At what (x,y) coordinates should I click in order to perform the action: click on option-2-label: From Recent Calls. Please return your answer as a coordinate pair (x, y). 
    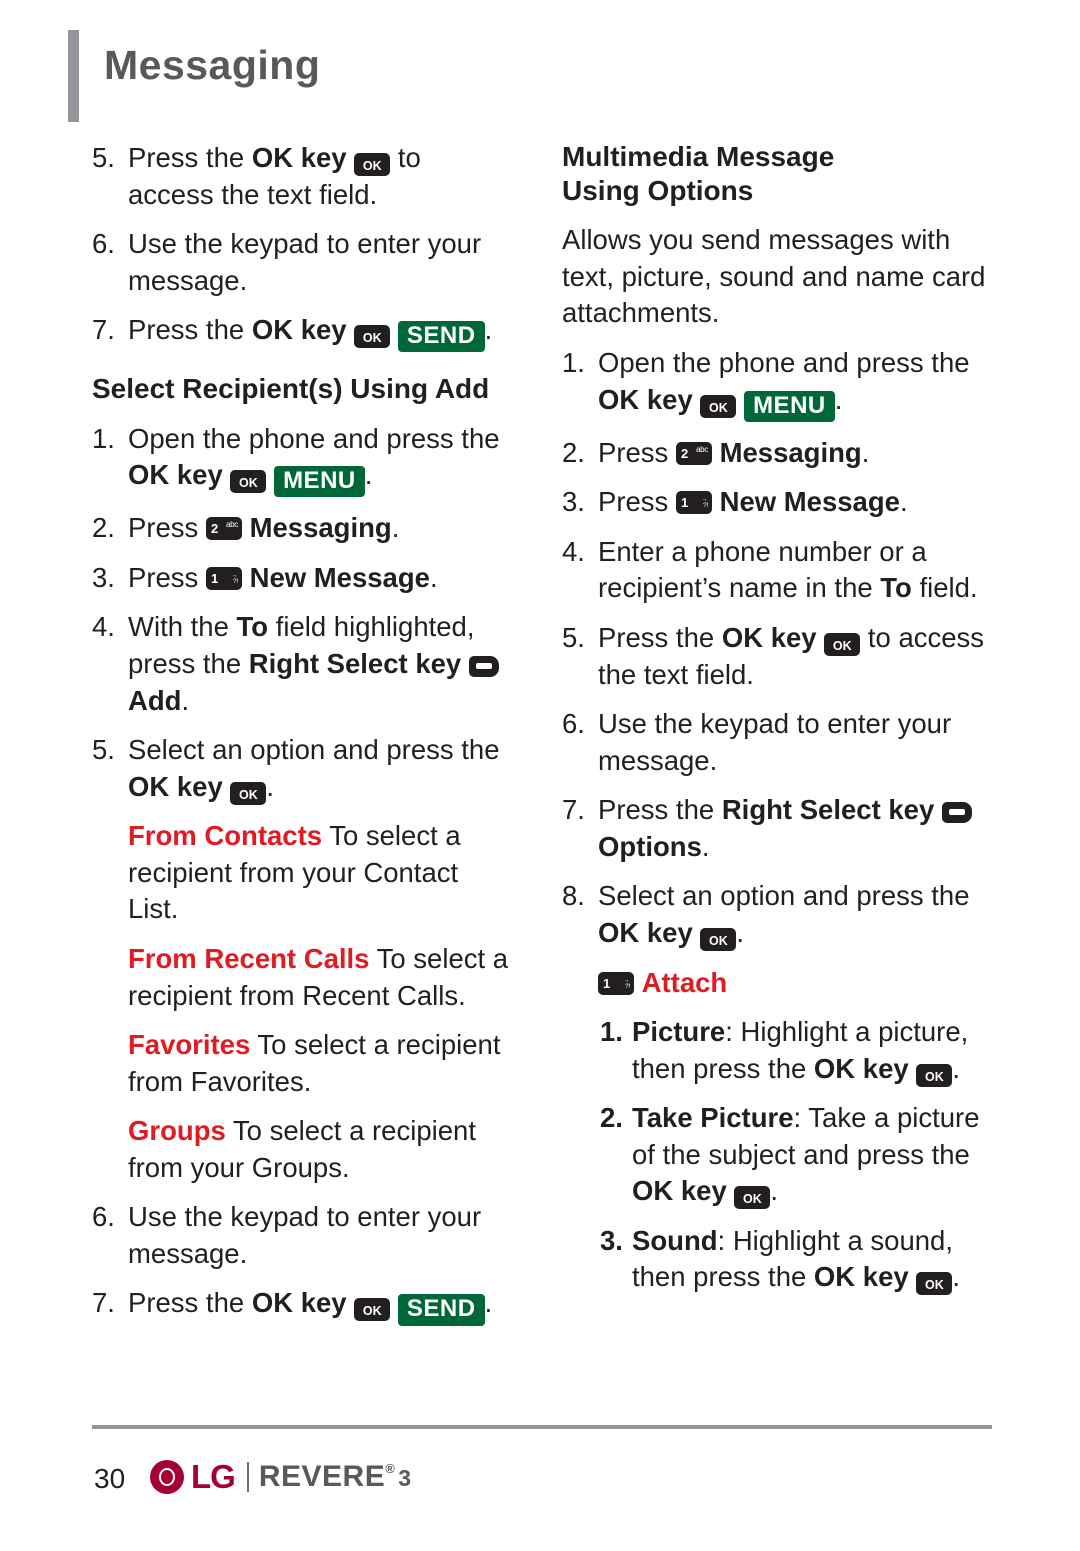
    Looking at the image, I should click on (249, 958).